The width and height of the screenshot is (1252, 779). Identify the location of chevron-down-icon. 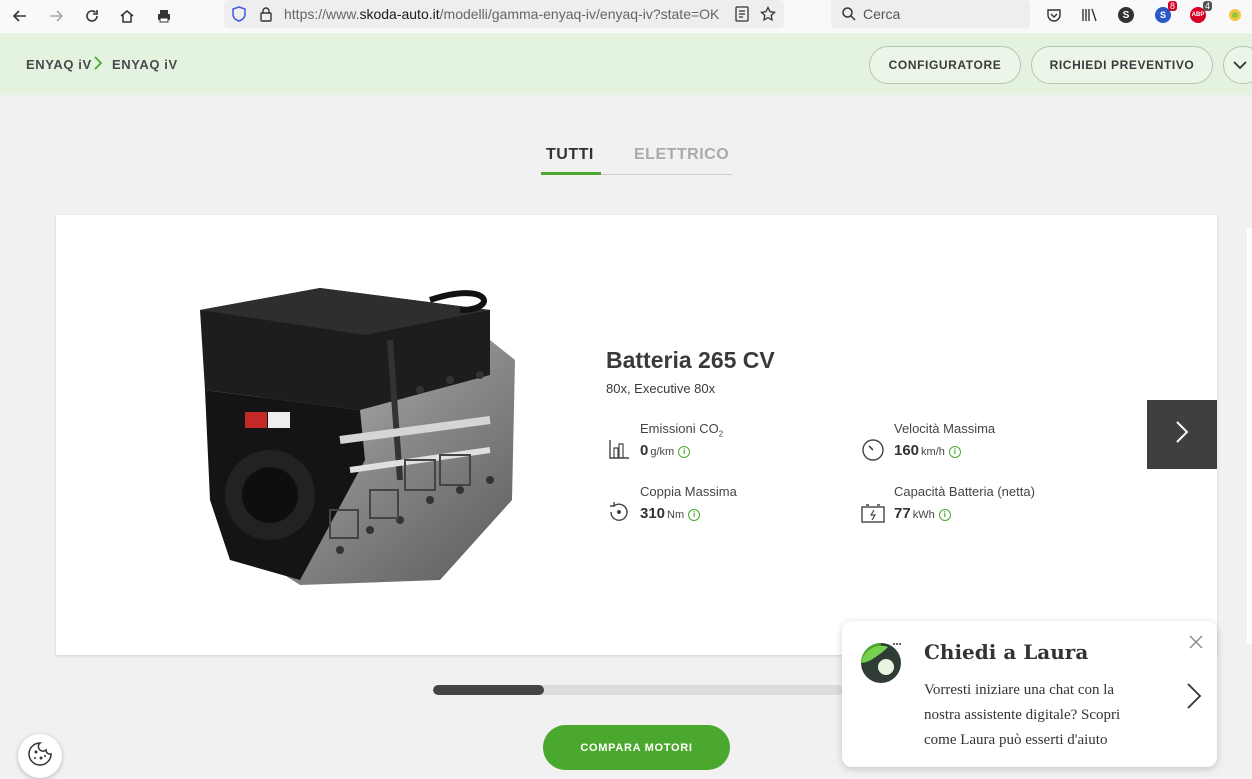
(1240, 66).